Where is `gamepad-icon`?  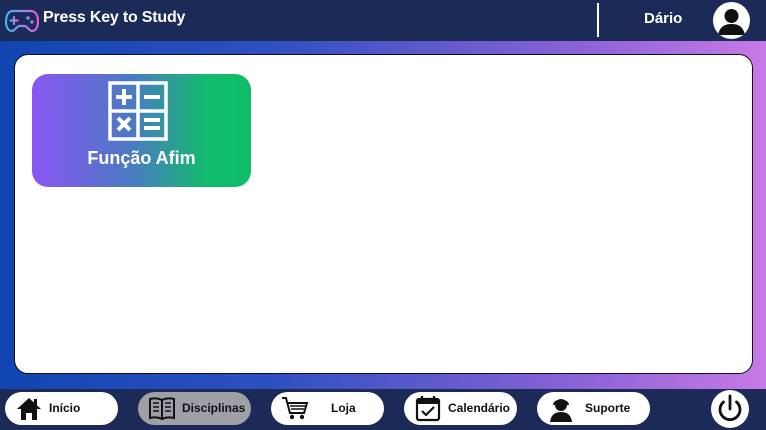 gamepad-icon is located at coordinates (22, 21).